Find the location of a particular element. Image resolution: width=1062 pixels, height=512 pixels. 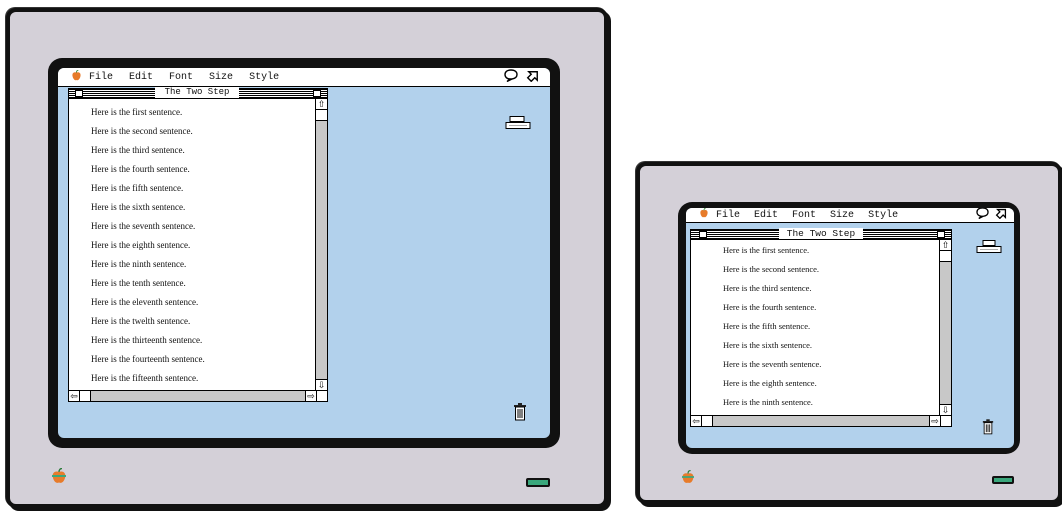

text-line: Here is the fourteenth sentence. is located at coordinates (148, 359).